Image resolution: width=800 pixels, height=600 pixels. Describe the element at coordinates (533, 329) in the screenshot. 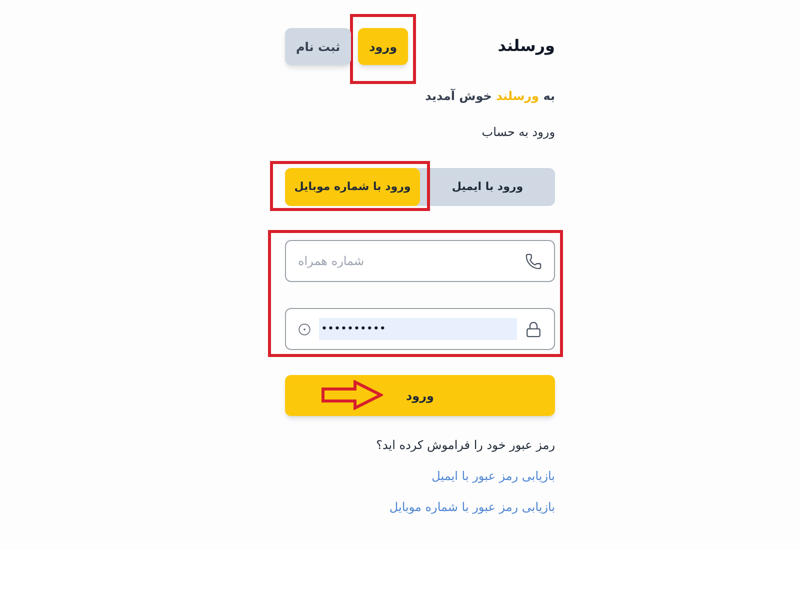

I see `lock-icon` at that location.